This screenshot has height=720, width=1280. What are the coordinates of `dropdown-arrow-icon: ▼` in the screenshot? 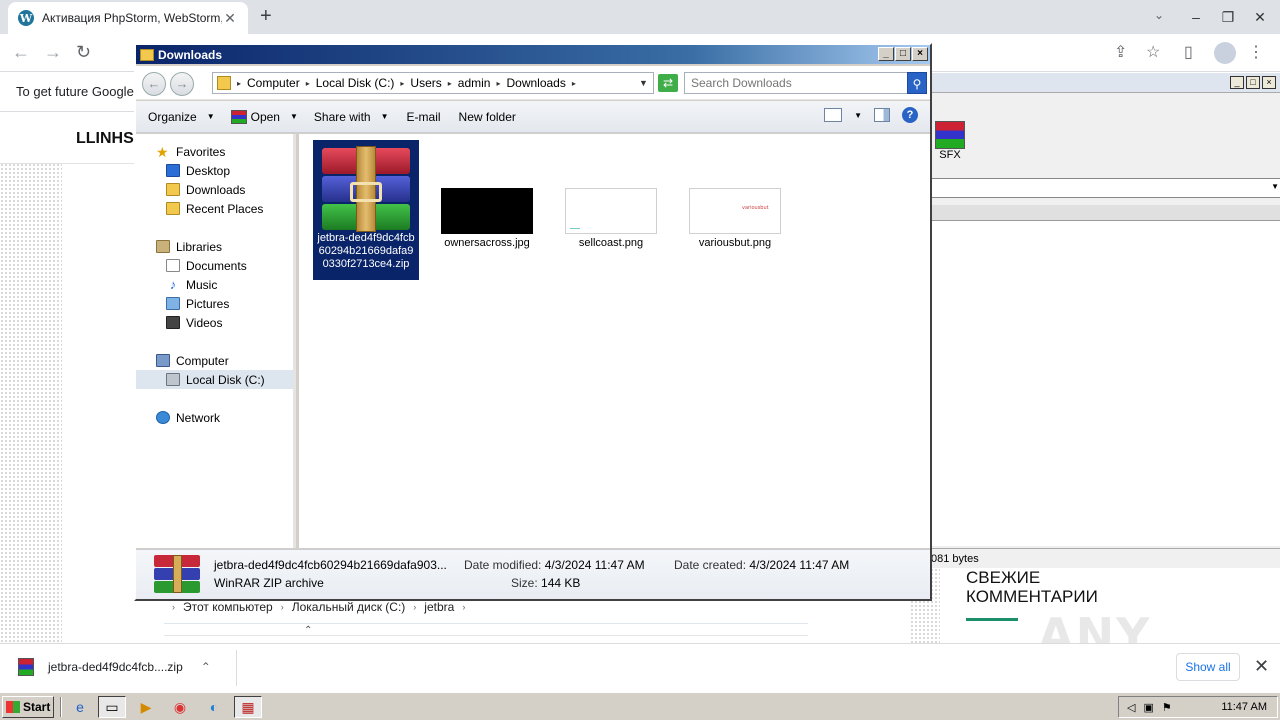 It's located at (1275, 186).